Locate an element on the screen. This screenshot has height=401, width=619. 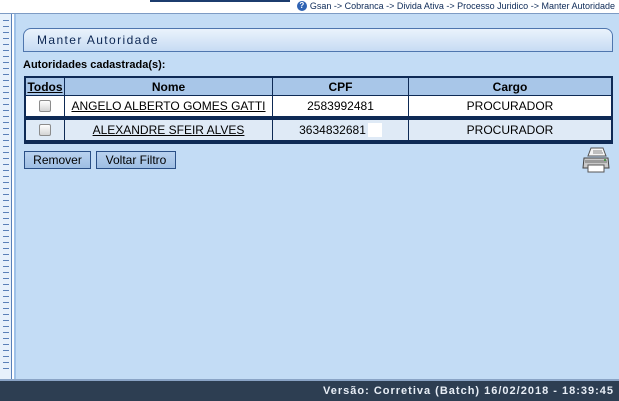
voltar-filtro-button: Voltar Filtro is located at coordinates (136, 160).